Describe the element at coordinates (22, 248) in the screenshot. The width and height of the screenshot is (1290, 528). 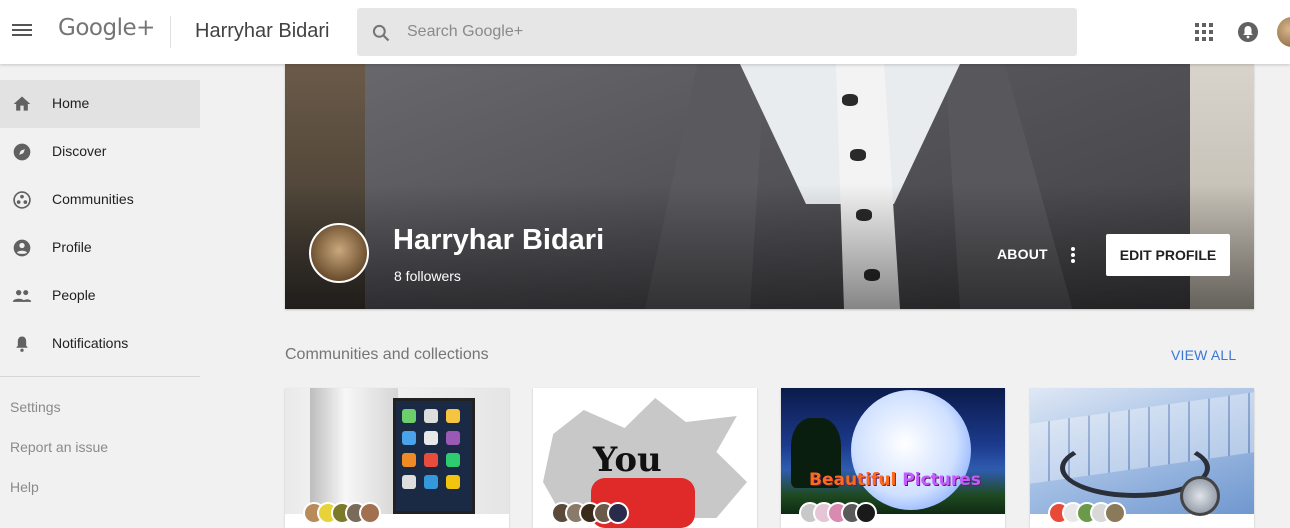
I see `account-circle-icon` at that location.